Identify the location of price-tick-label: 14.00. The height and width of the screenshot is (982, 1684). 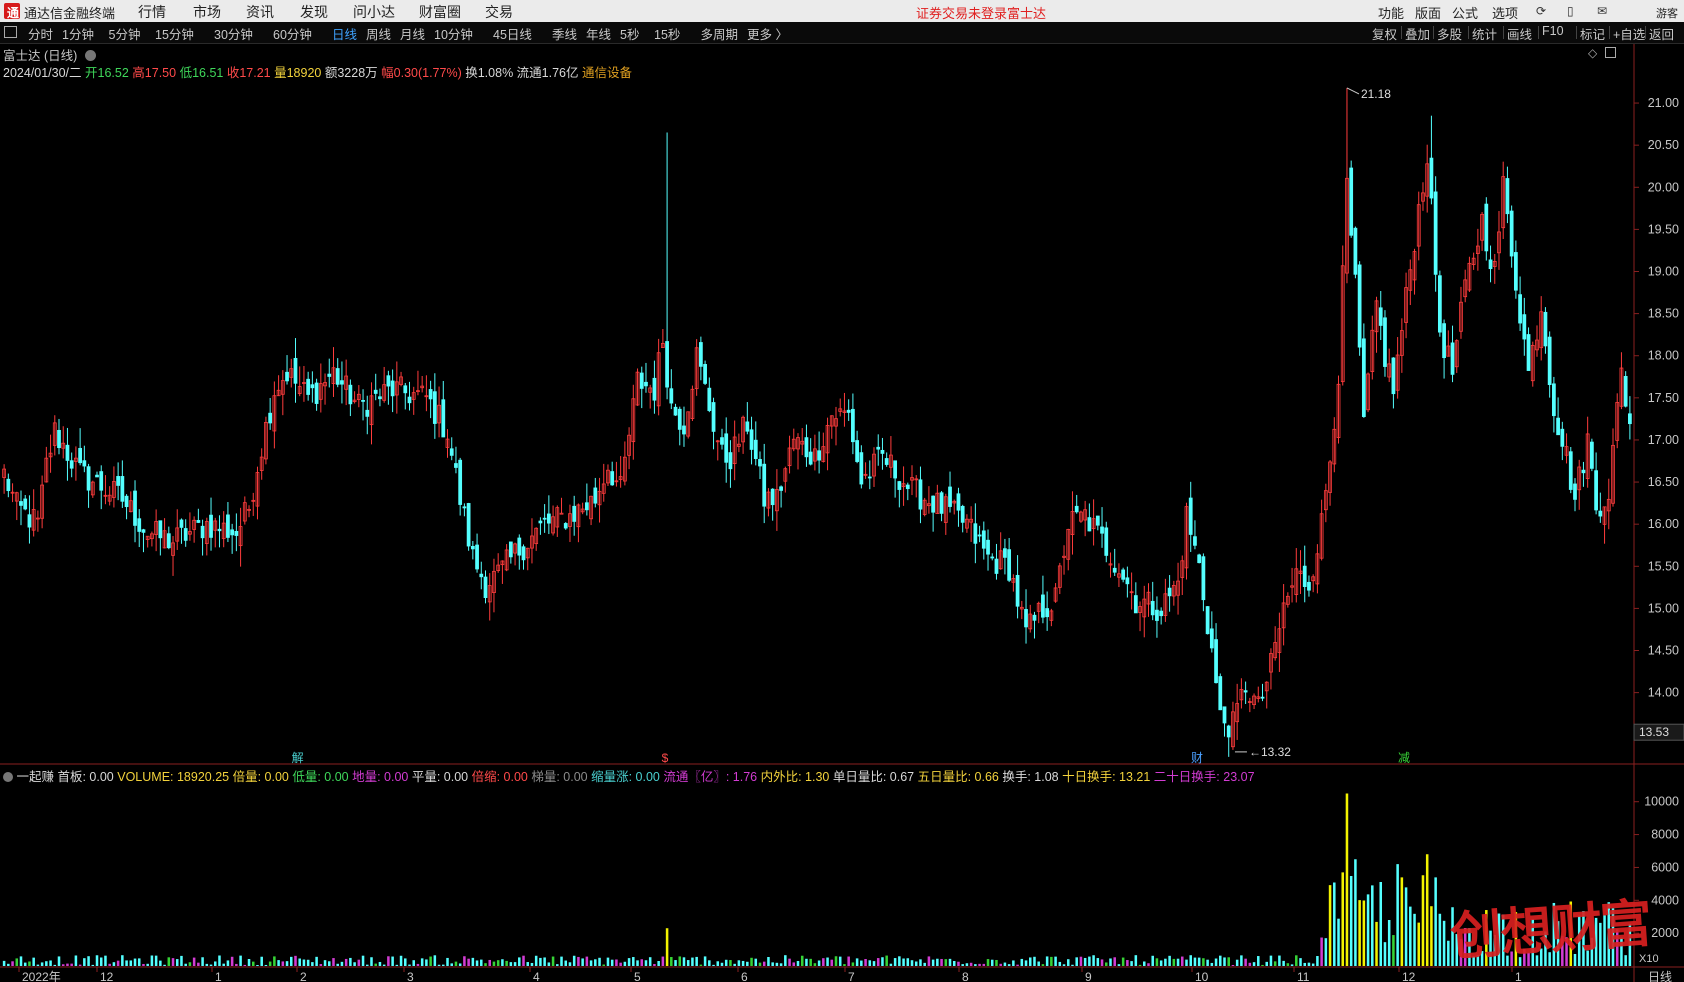
(1663, 693).